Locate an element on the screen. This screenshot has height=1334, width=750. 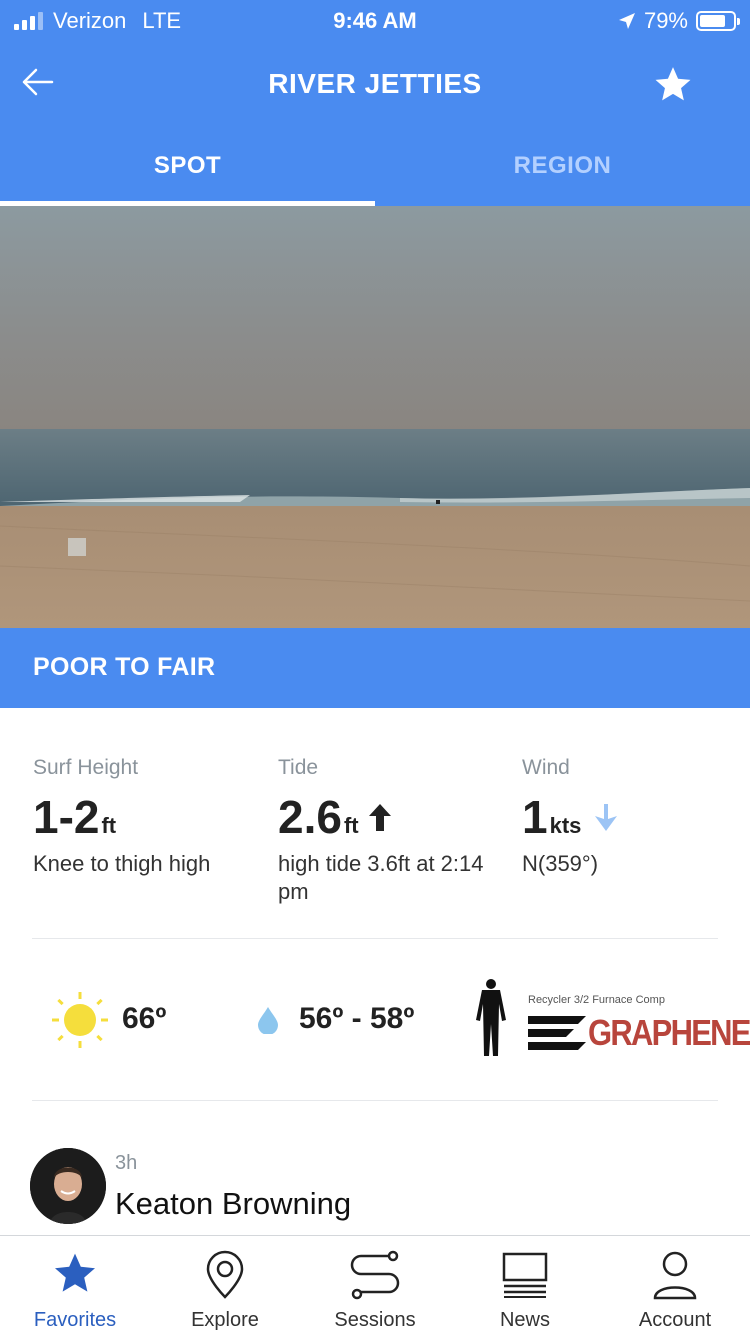
sponsor-product: Recycler 3/2 Furnace Comp is located at coordinates (596, 1000).